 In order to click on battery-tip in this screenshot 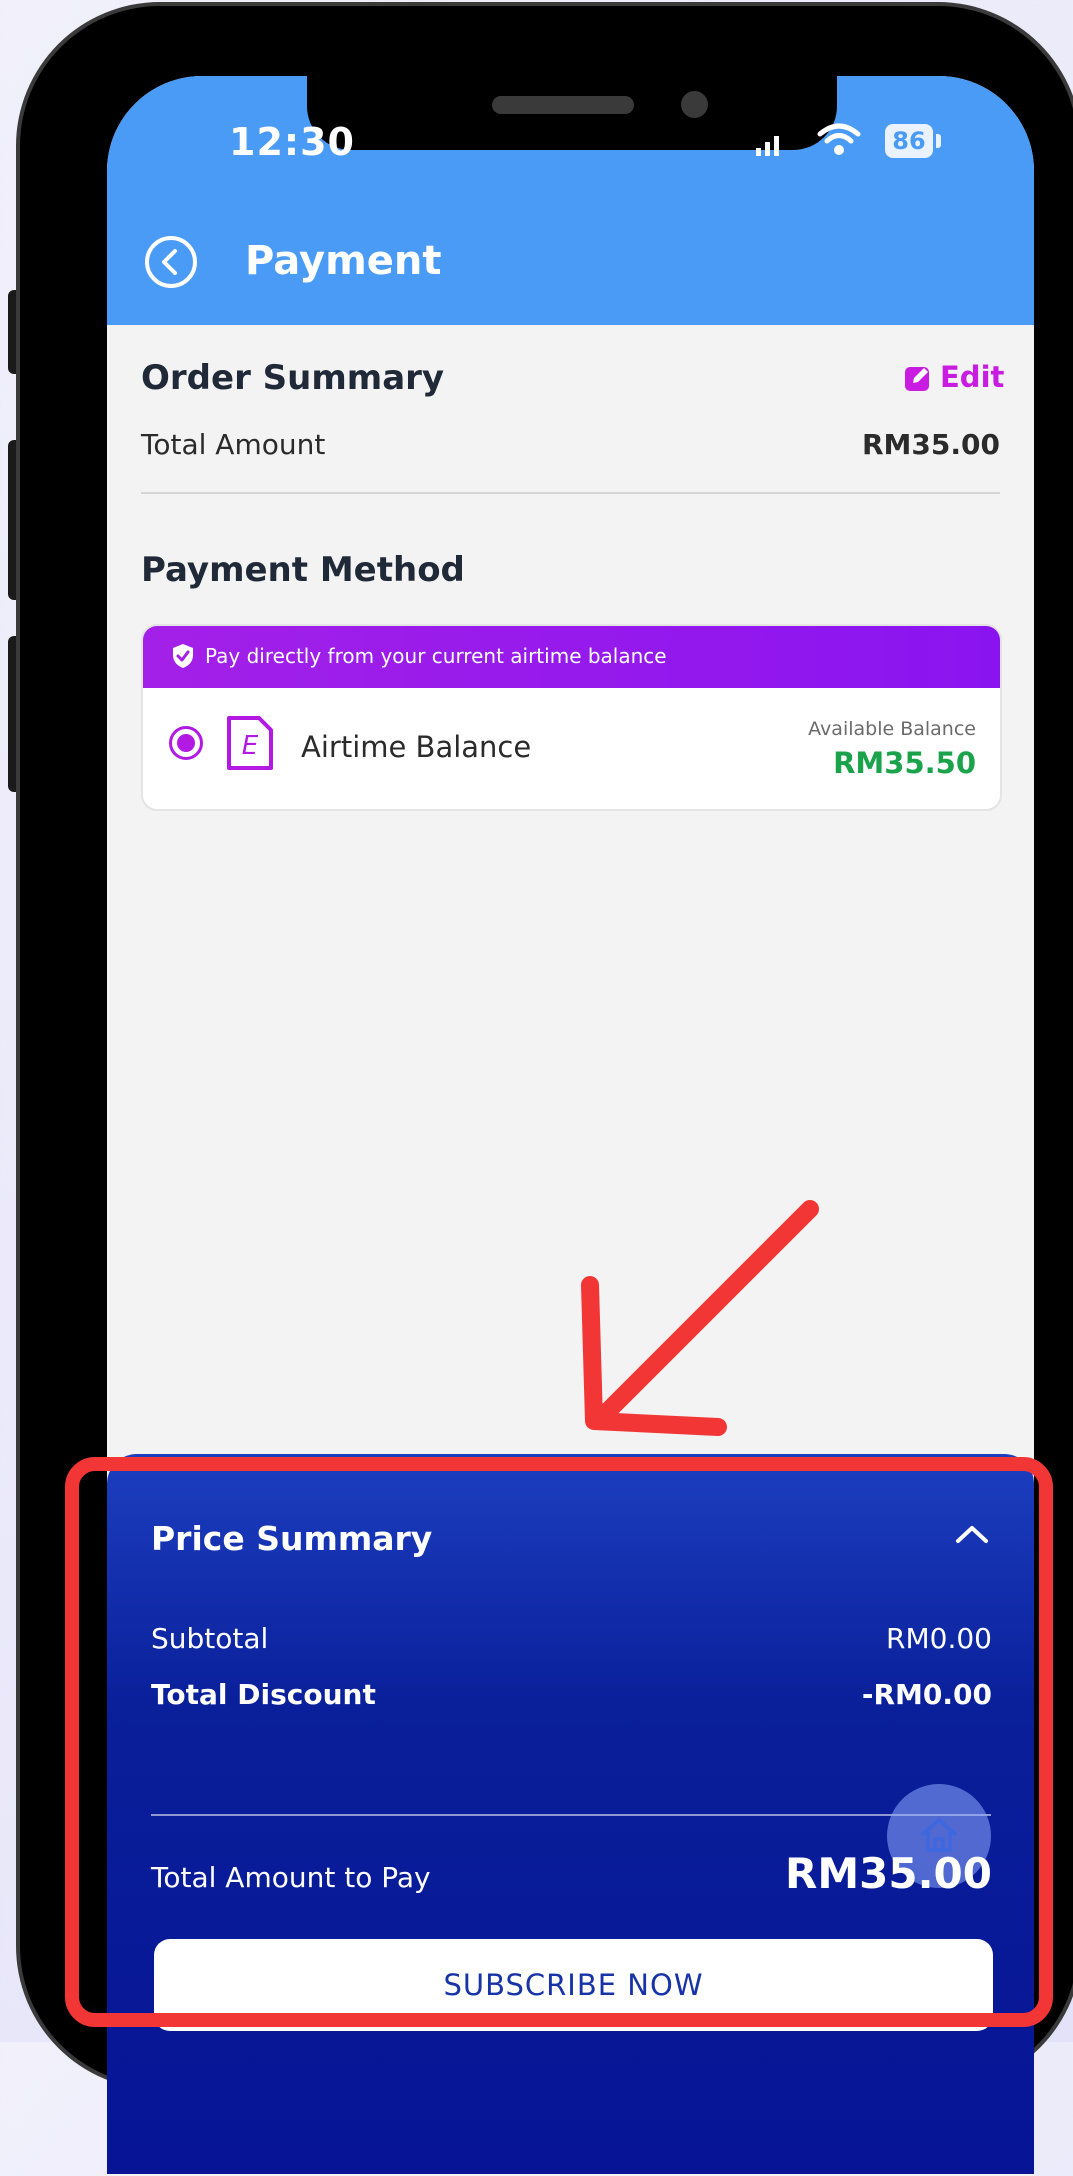, I will do `click(938, 141)`.